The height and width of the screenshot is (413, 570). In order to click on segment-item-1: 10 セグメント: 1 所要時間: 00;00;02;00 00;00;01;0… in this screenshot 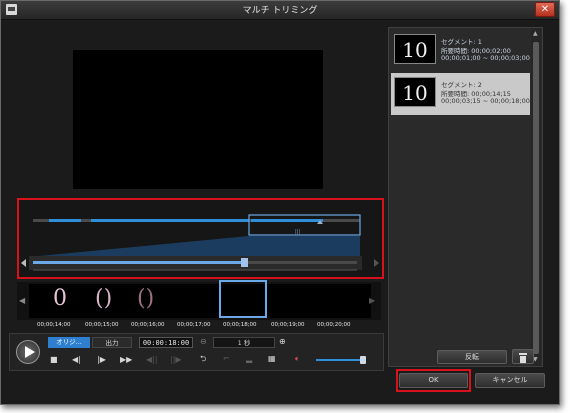, I will do `click(460, 51)`.